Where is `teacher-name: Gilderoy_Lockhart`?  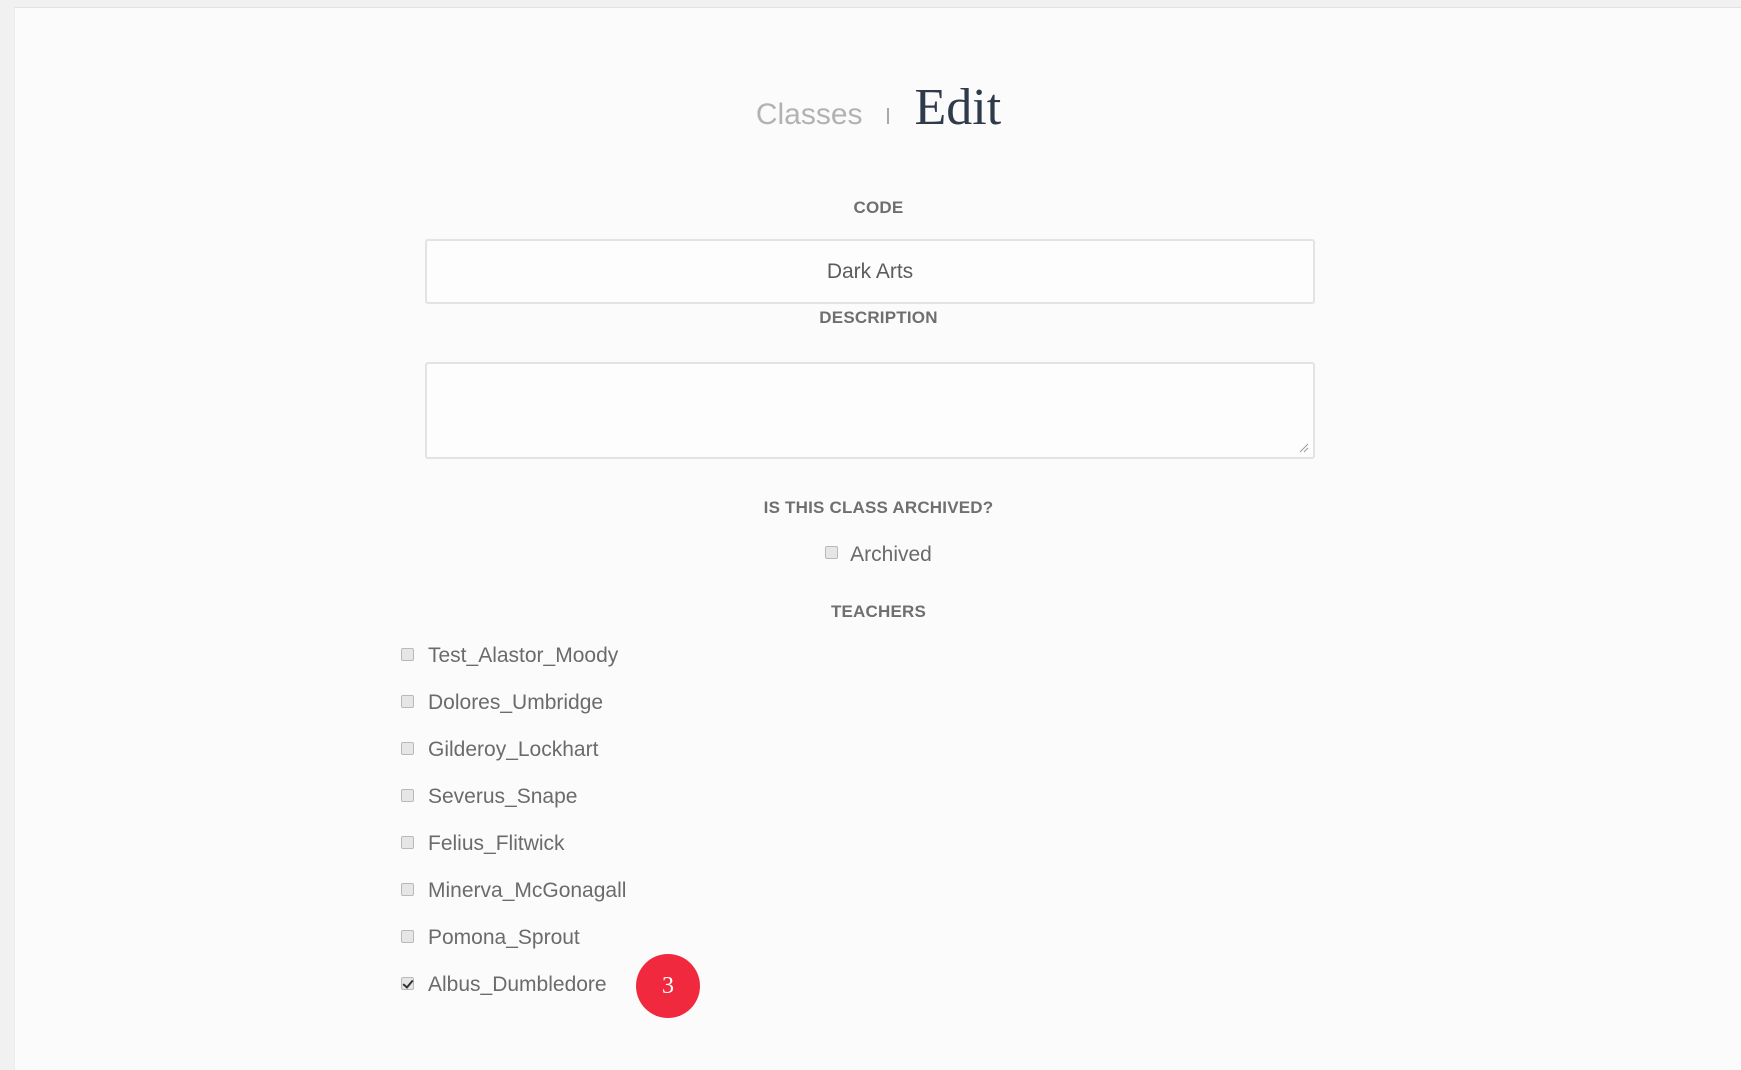 teacher-name: Gilderoy_Lockhart is located at coordinates (513, 749).